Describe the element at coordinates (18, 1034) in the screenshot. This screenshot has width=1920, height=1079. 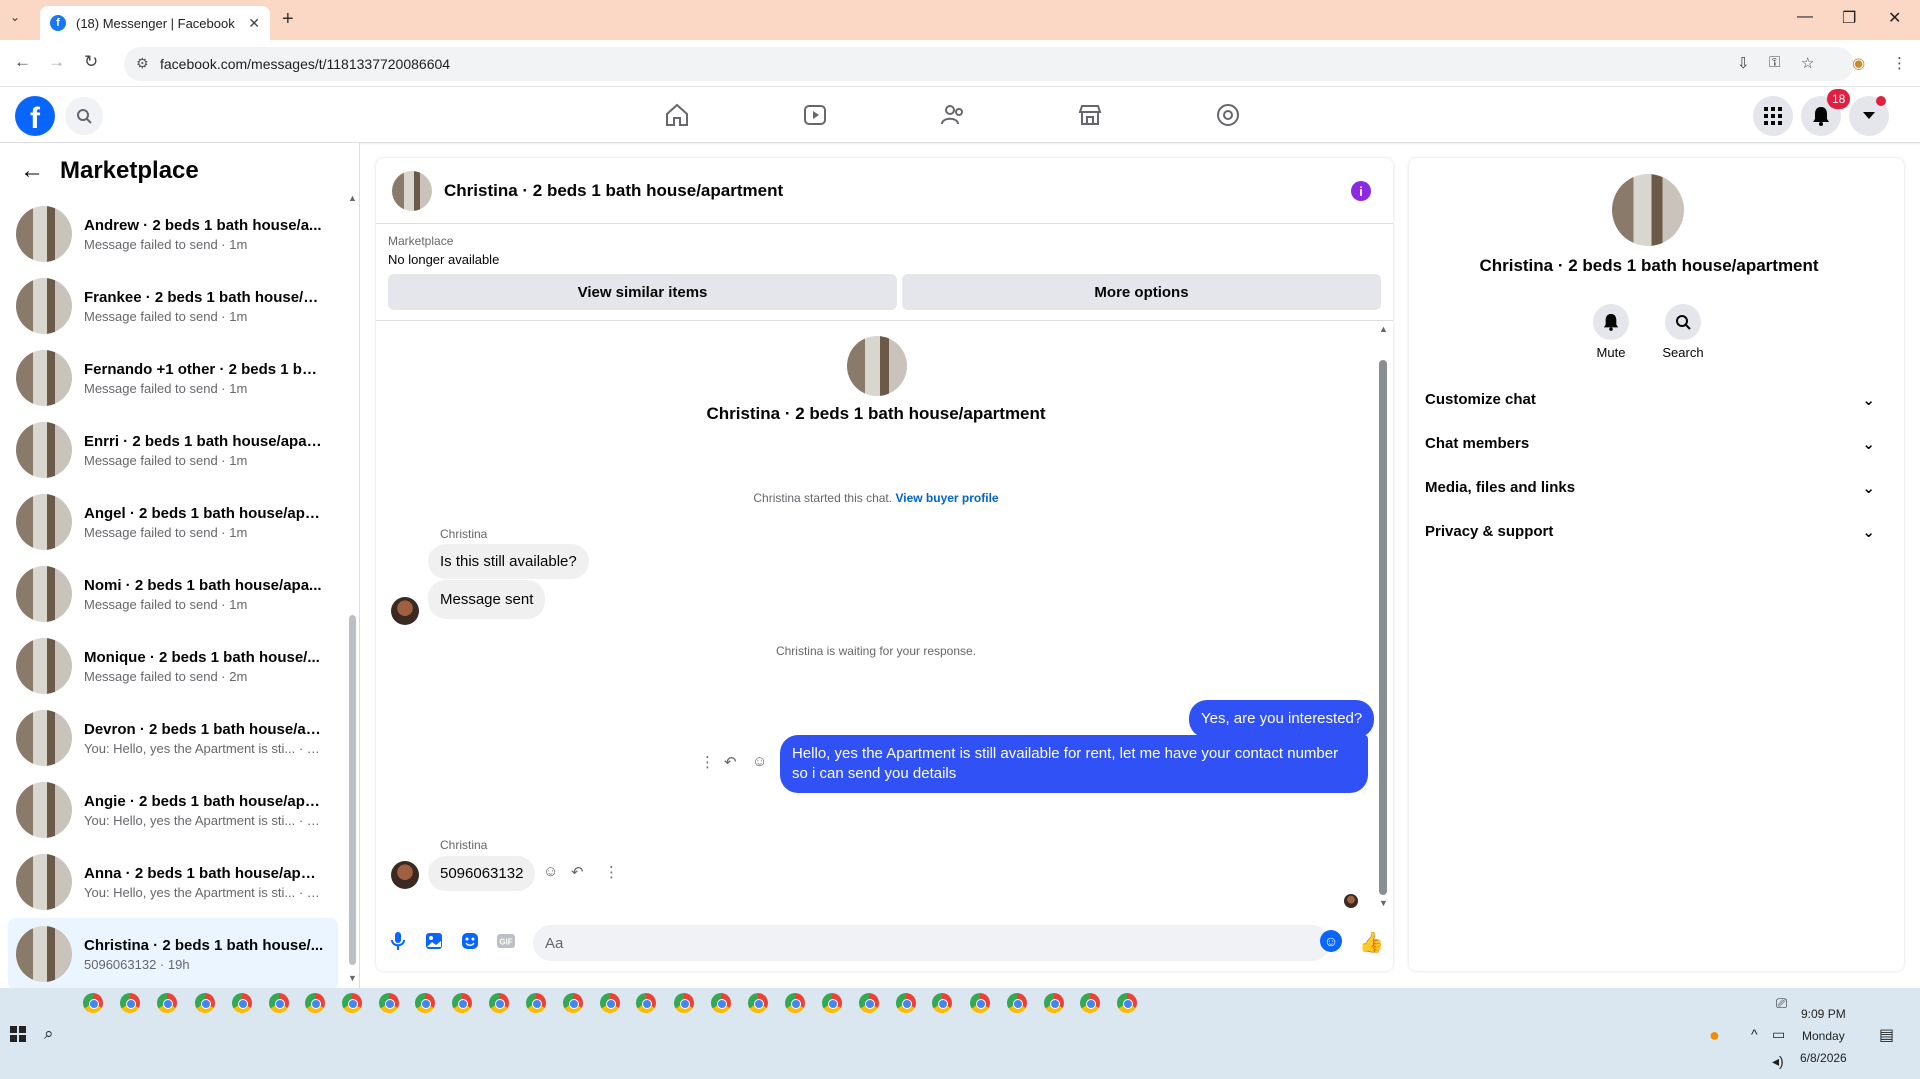
I see `windows-start-icon` at that location.